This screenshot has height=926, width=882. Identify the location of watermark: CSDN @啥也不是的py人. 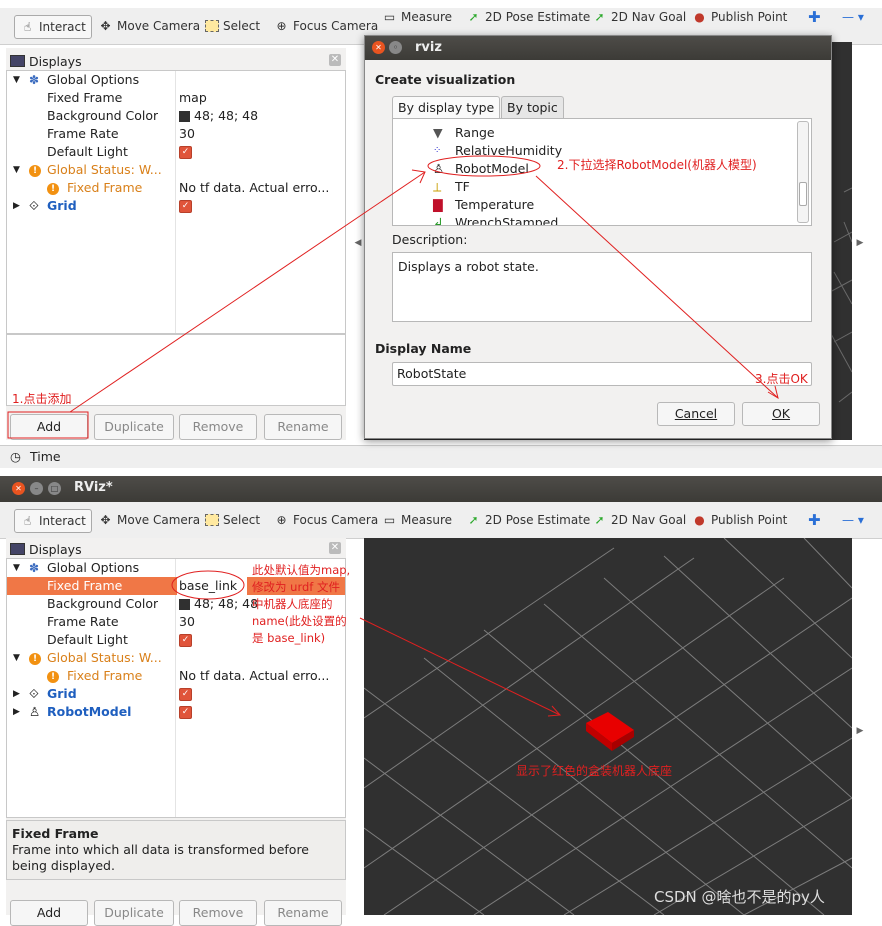
(739, 897).